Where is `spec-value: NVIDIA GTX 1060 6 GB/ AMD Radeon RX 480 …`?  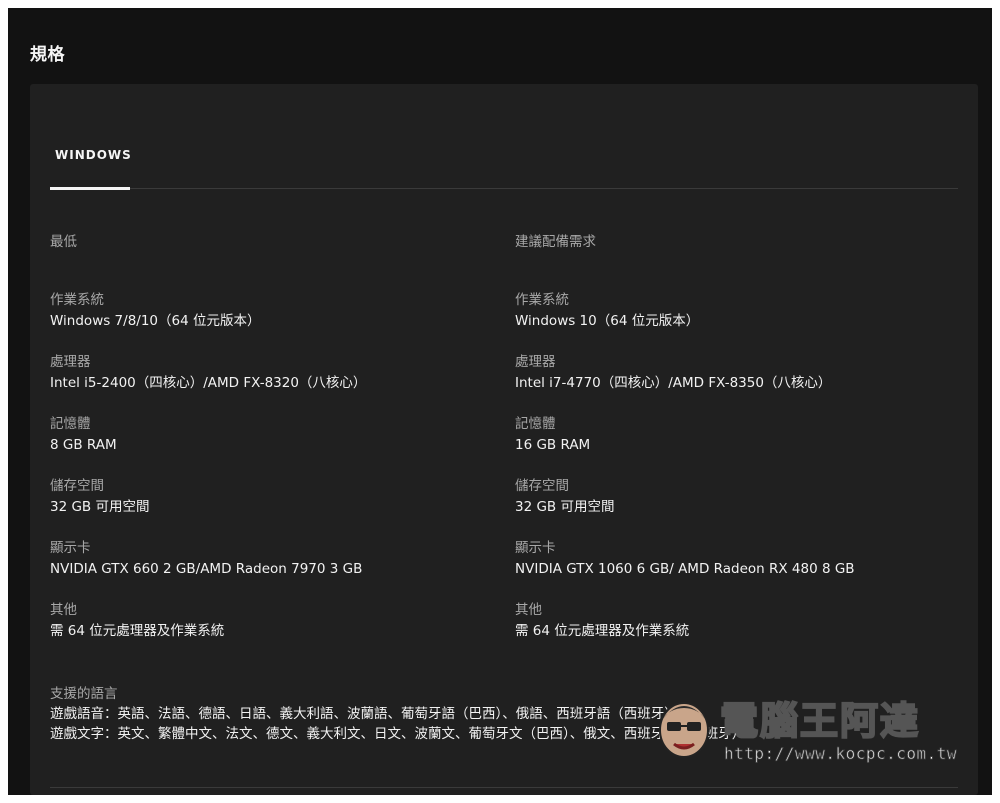 spec-value: NVIDIA GTX 1060 6 GB/ AMD Radeon RX 480 … is located at coordinates (685, 569).